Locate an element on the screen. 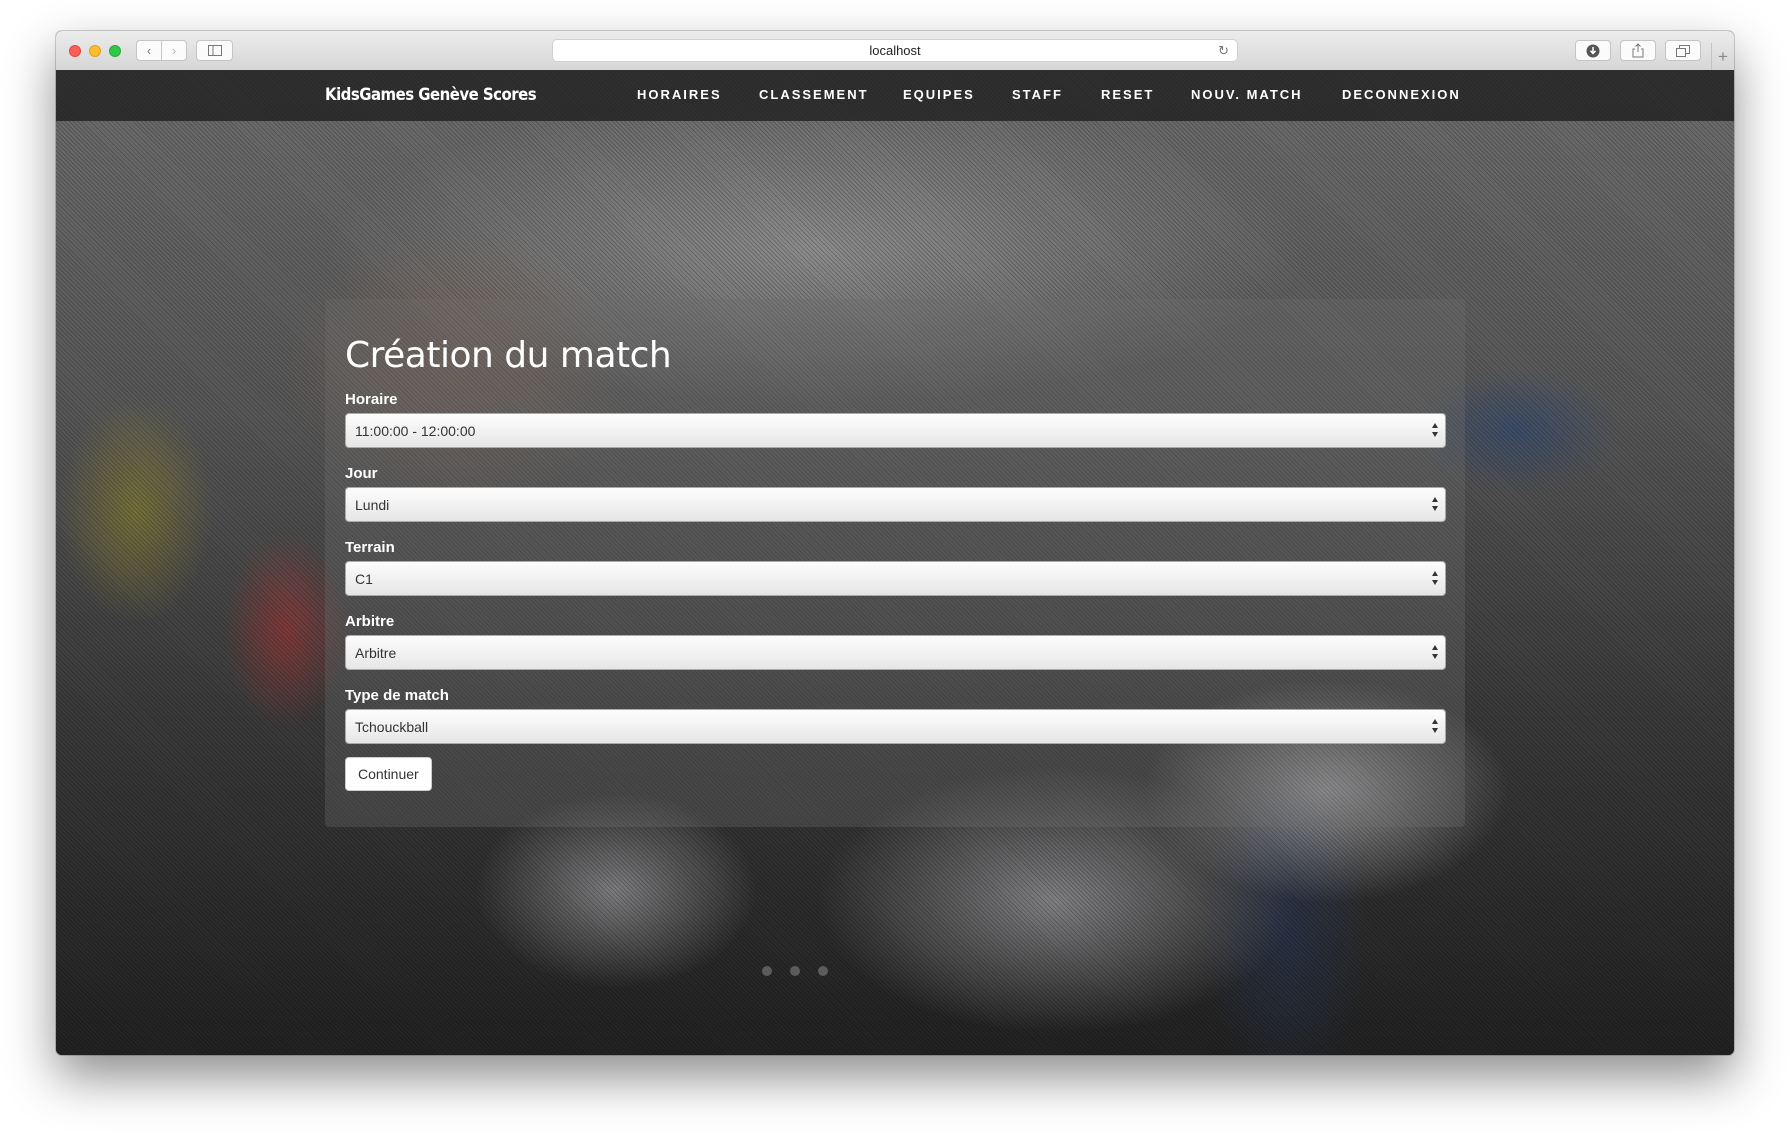 The image size is (1790, 1136). arbitre-label: Arbitre is located at coordinates (370, 621).